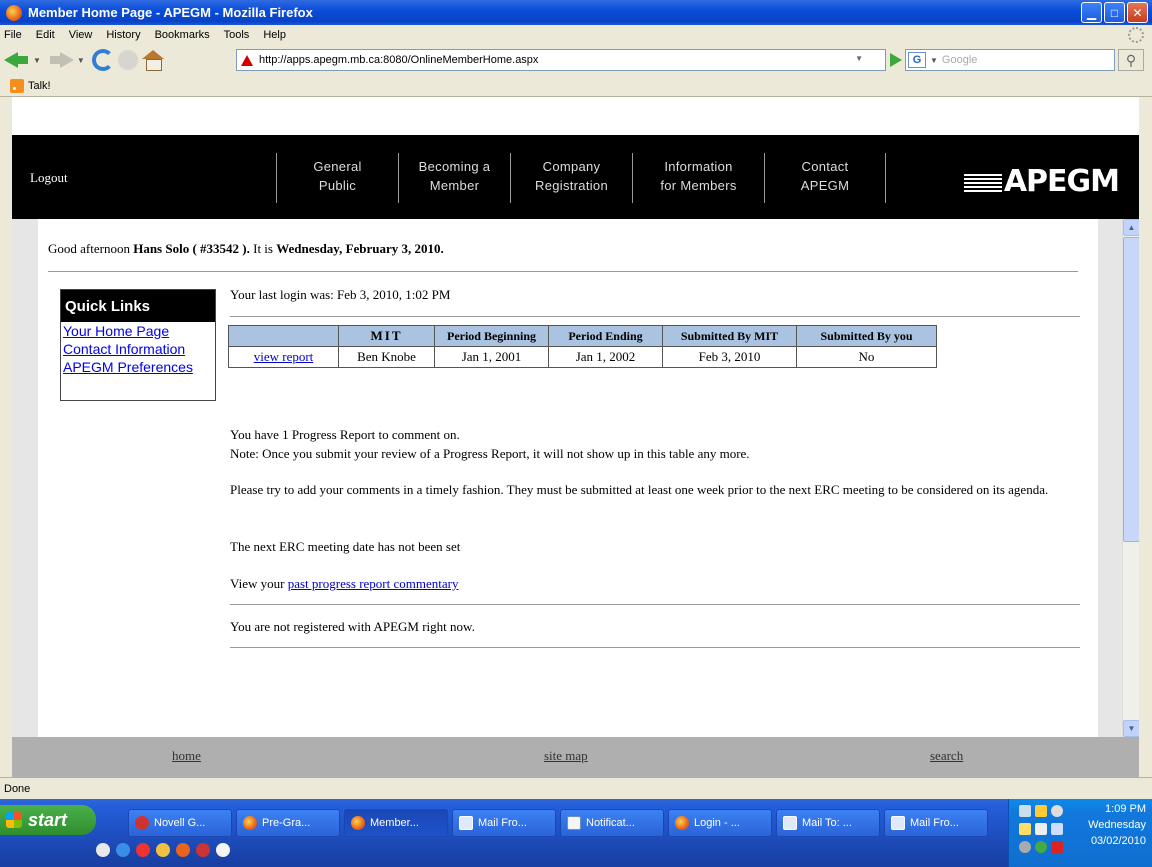 This screenshot has height=867, width=1152. Describe the element at coordinates (934, 60) in the screenshot. I see `engine-dropdown-icon: ▼` at that location.